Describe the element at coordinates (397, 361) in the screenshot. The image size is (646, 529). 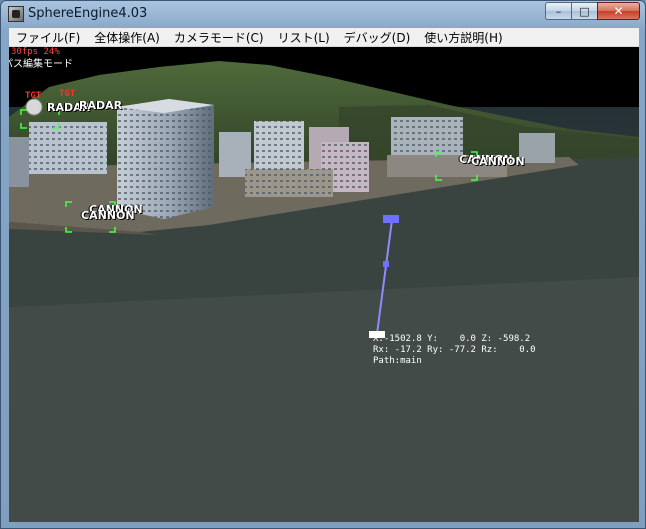
I see `coord-path: Path:main` at that location.